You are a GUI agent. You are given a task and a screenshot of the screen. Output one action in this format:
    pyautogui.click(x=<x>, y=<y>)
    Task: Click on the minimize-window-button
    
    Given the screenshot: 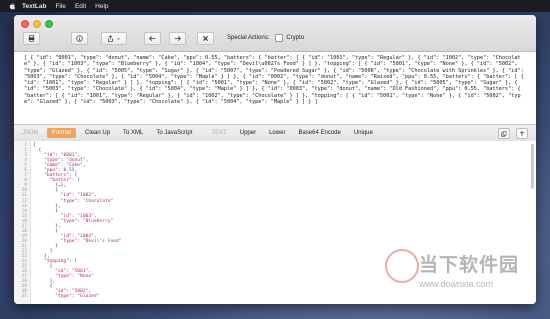 What is the action you would take?
    pyautogui.click(x=37, y=24)
    